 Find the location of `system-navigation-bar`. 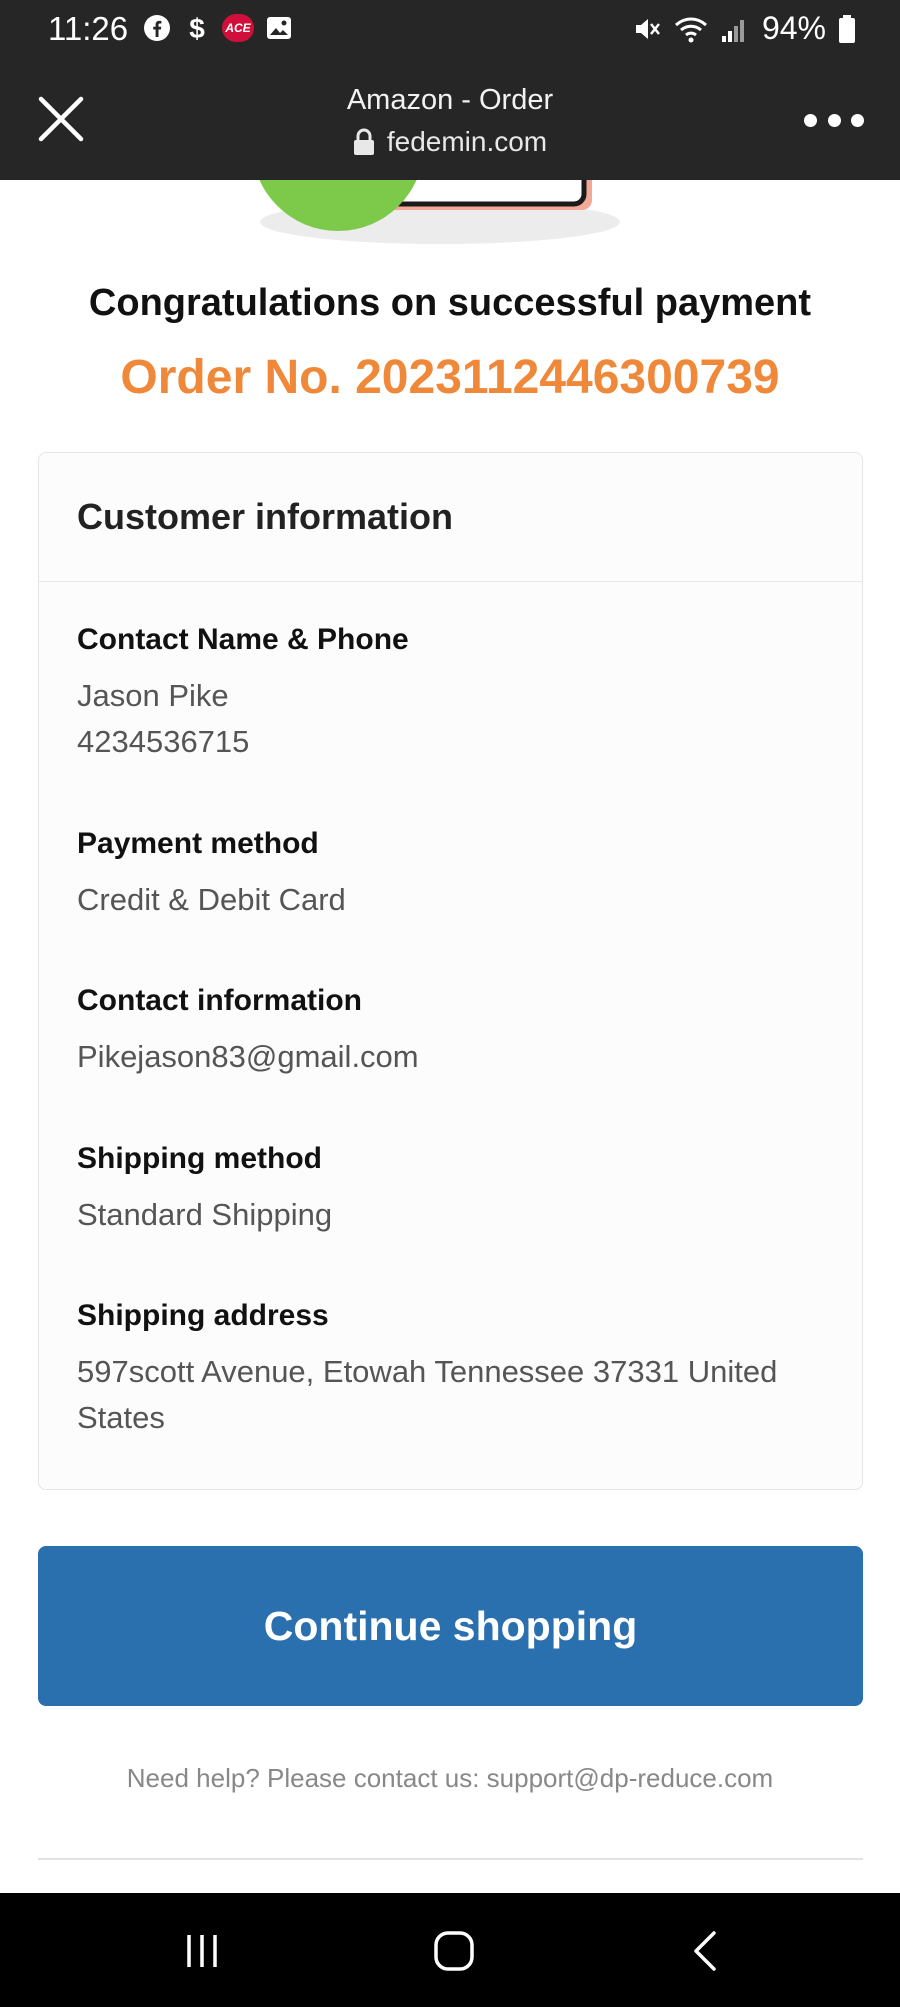

system-navigation-bar is located at coordinates (450, 1950).